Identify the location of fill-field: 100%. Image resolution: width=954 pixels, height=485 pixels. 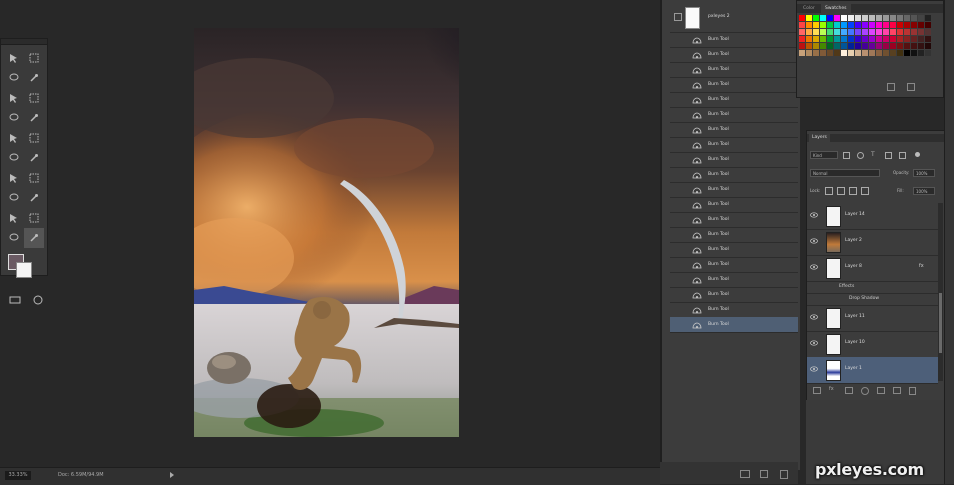
(924, 191).